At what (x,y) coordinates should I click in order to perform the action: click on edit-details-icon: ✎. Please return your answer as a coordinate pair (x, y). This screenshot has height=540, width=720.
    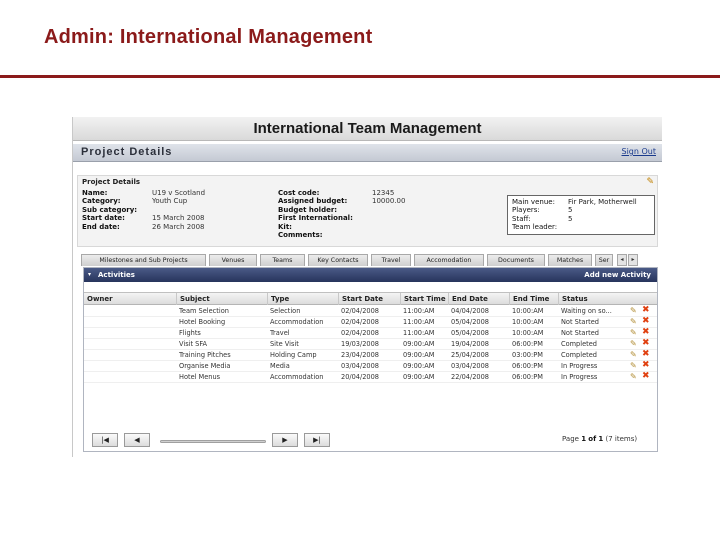
    Looking at the image, I should click on (650, 182).